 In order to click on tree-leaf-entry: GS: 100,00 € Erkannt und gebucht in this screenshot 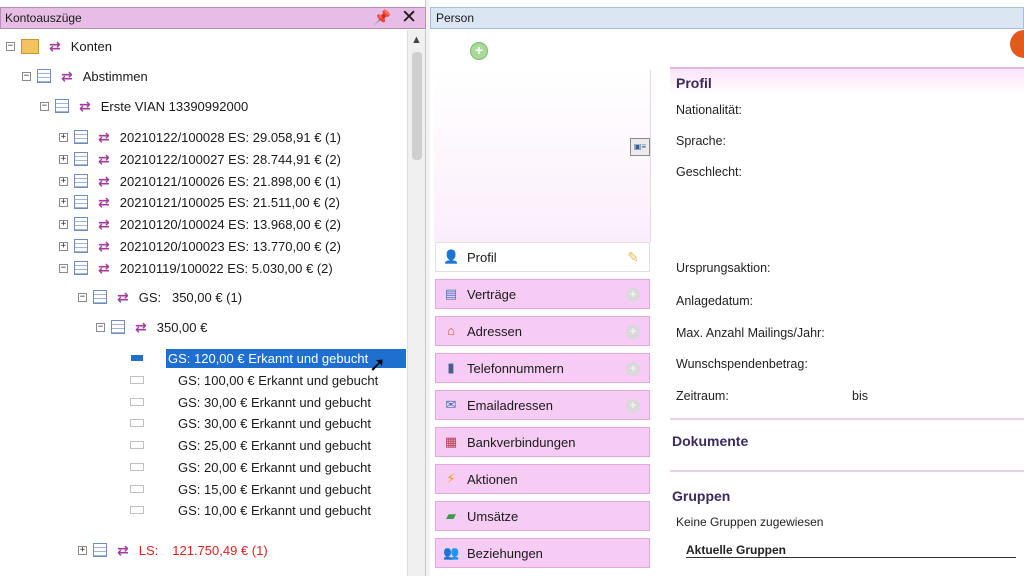, I will do `click(254, 380)`.